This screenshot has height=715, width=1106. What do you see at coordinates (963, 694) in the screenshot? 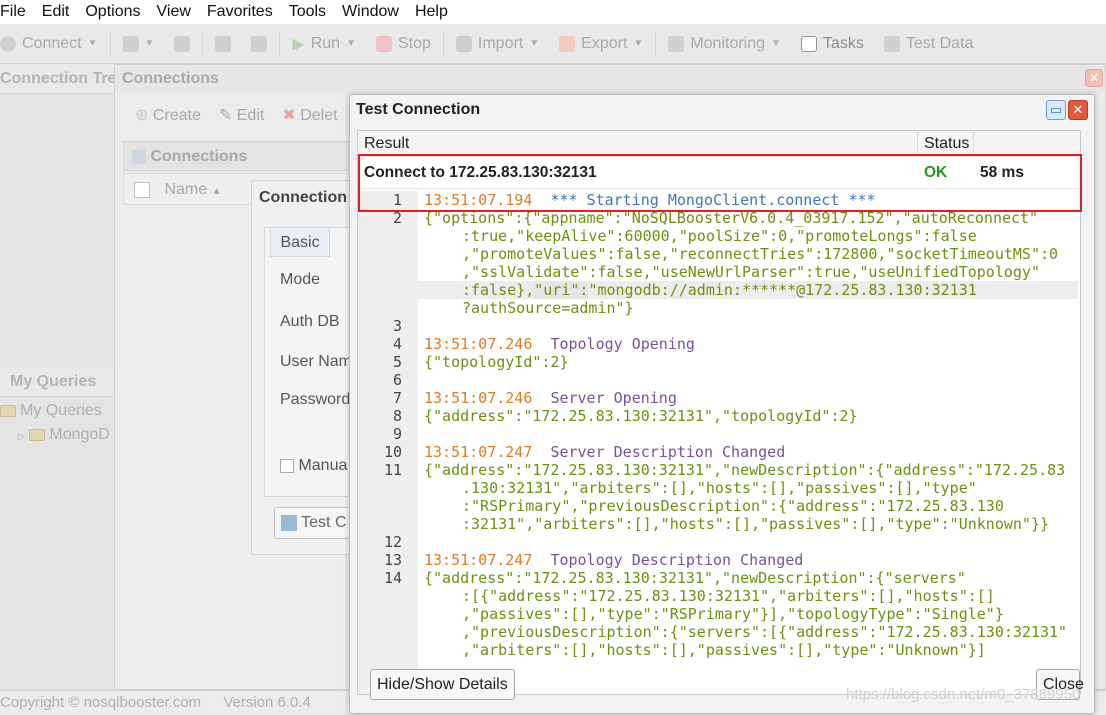
I see `watermark: https://blog.csdn.net/m0_37889950` at bounding box center [963, 694].